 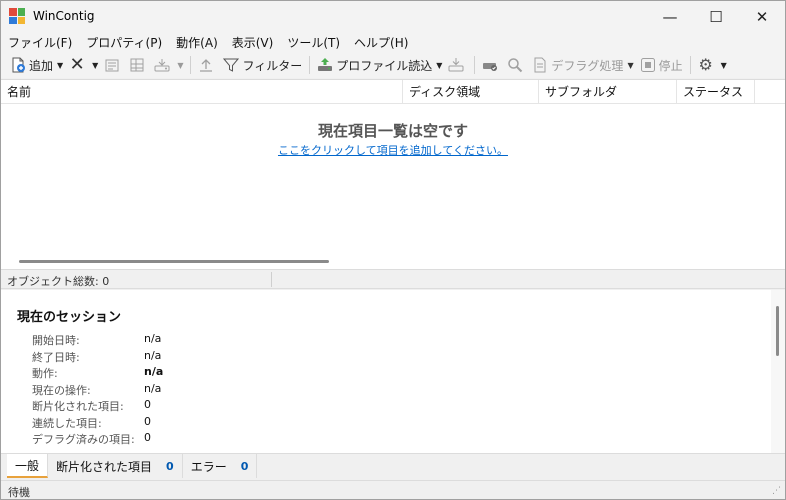 What do you see at coordinates (716, 16) in the screenshot?
I see `maximize-button: ☐` at bounding box center [716, 16].